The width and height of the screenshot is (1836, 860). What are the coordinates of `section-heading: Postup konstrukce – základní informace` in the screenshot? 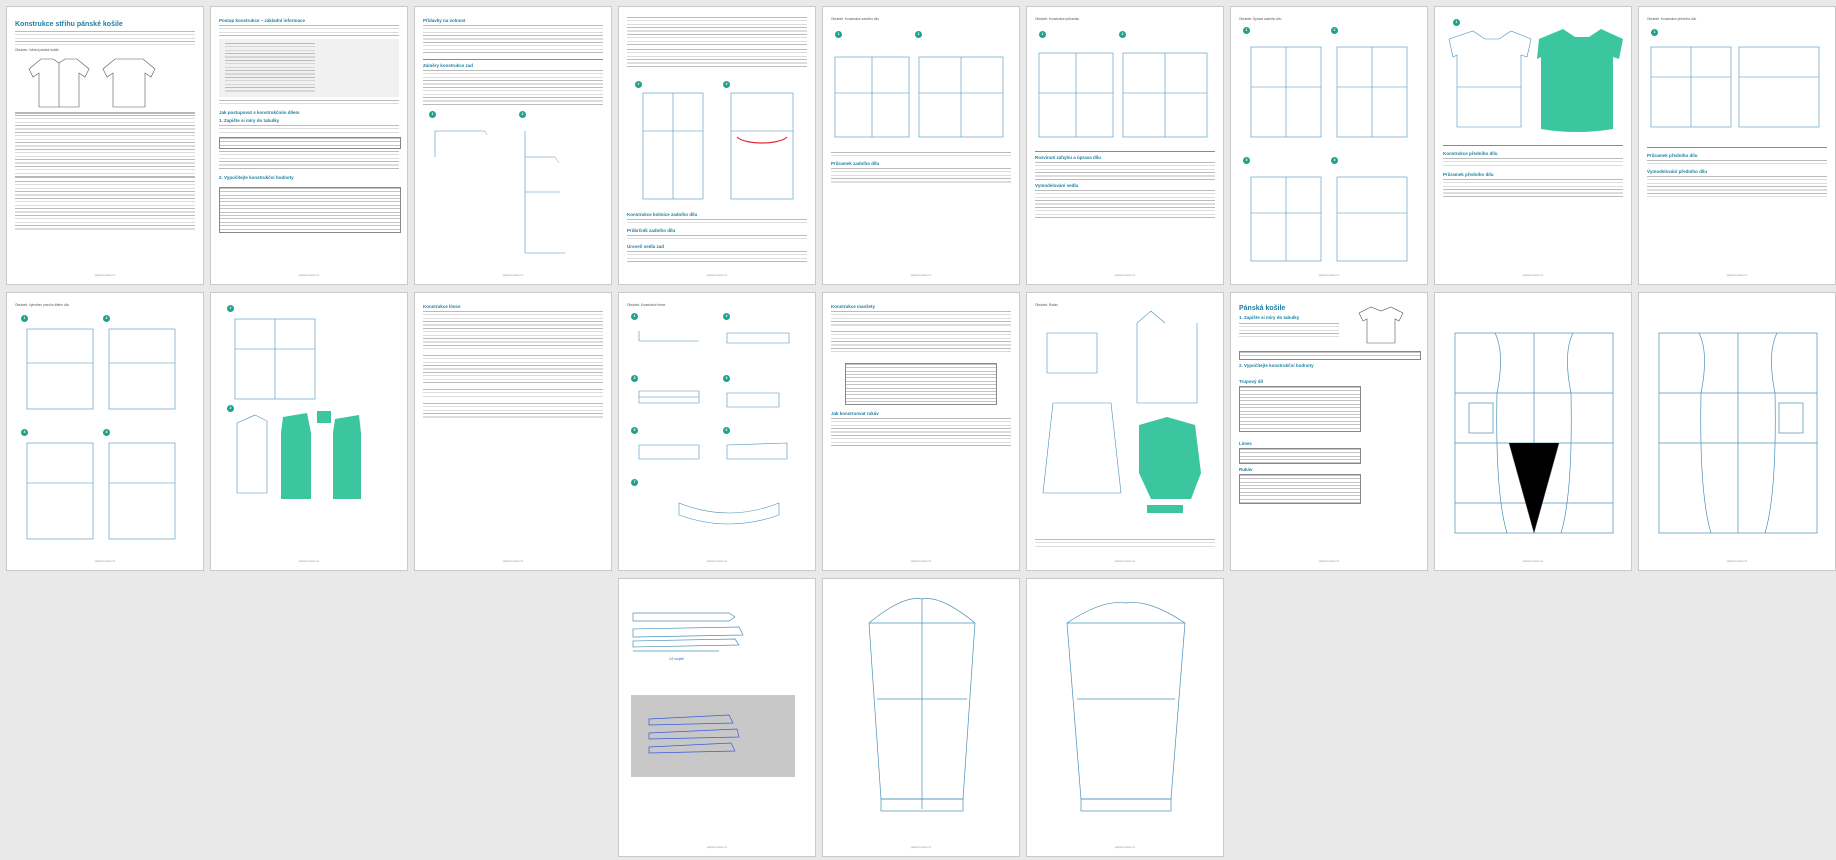 It's located at (262, 20).